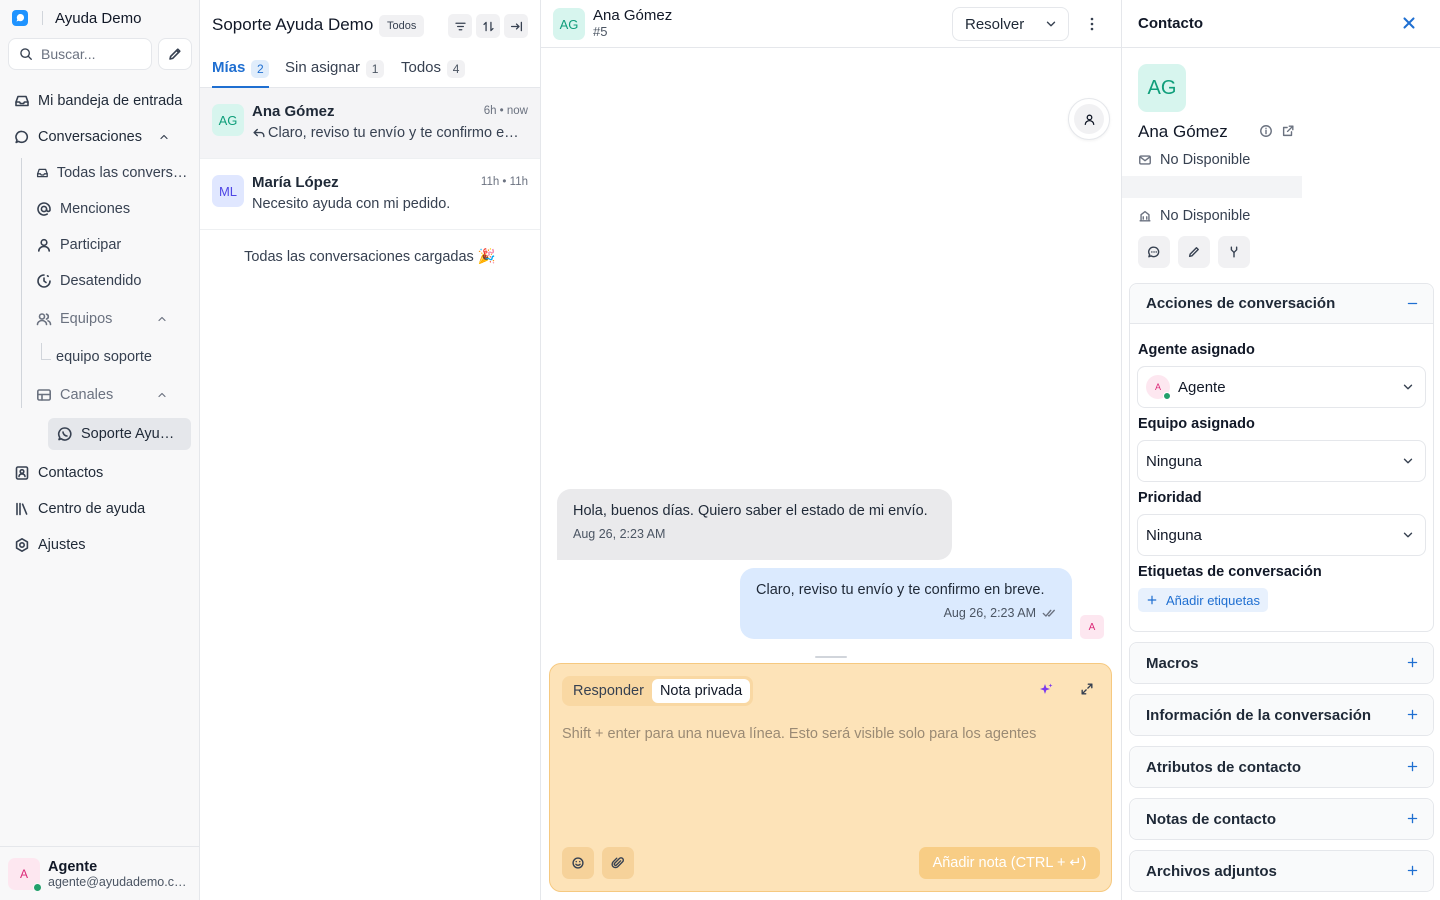 The height and width of the screenshot is (900, 1440). I want to click on merge-icon, so click(1234, 252).